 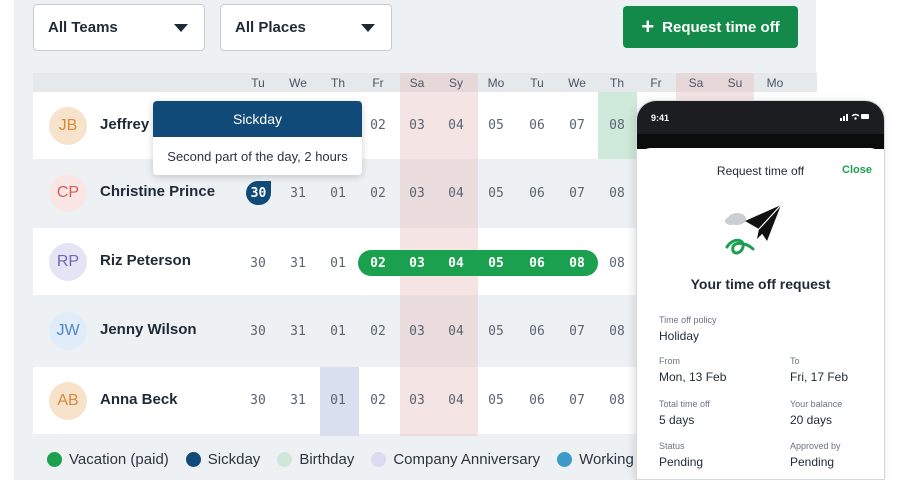 What do you see at coordinates (378, 263) in the screenshot?
I see `vacation-date-cell: 02` at bounding box center [378, 263].